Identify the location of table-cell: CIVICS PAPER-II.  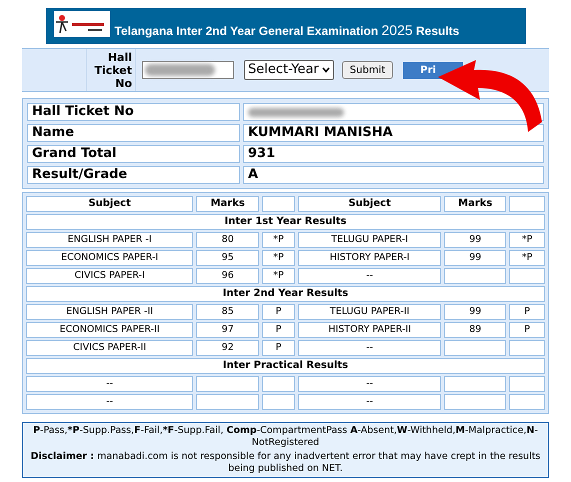
(110, 348).